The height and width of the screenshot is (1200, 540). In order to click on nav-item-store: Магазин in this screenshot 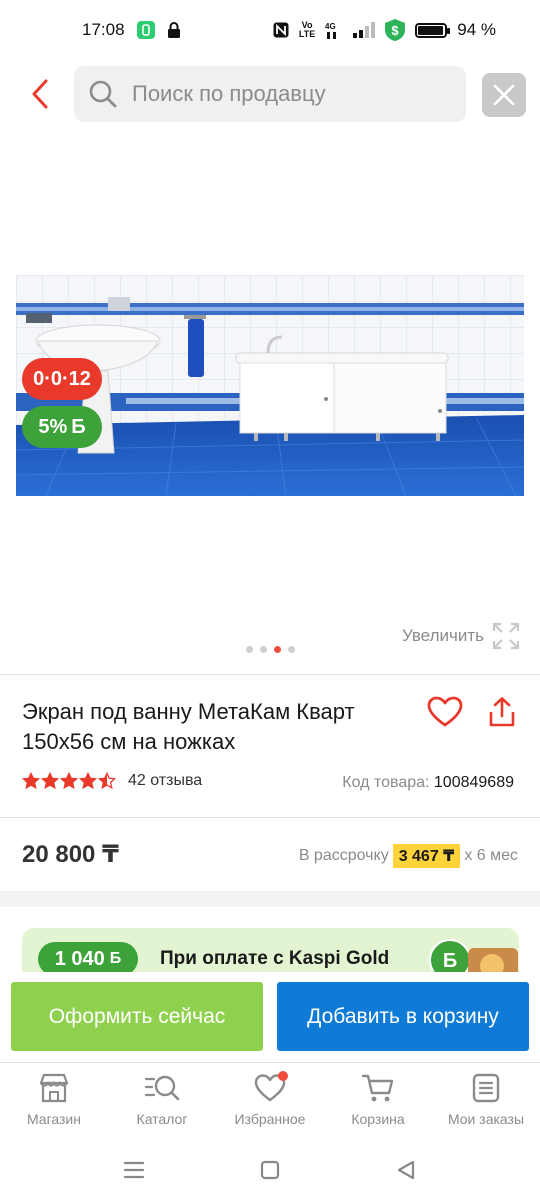, I will do `click(54, 1101)`.